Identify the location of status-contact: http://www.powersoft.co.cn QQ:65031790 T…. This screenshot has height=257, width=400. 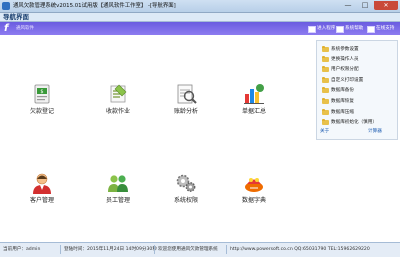
(300, 249).